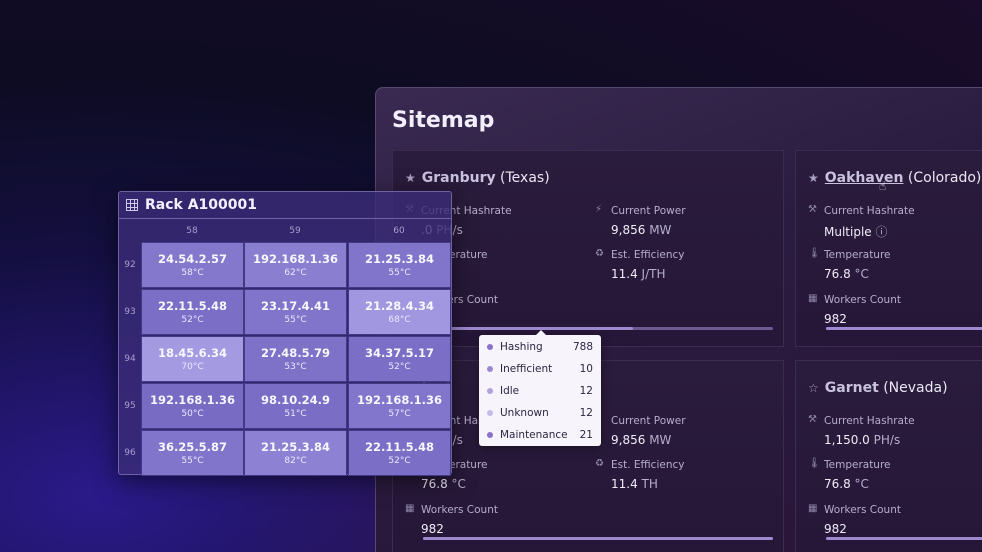  Describe the element at coordinates (295, 367) in the screenshot. I see `worker-temperature: 53°C` at that location.